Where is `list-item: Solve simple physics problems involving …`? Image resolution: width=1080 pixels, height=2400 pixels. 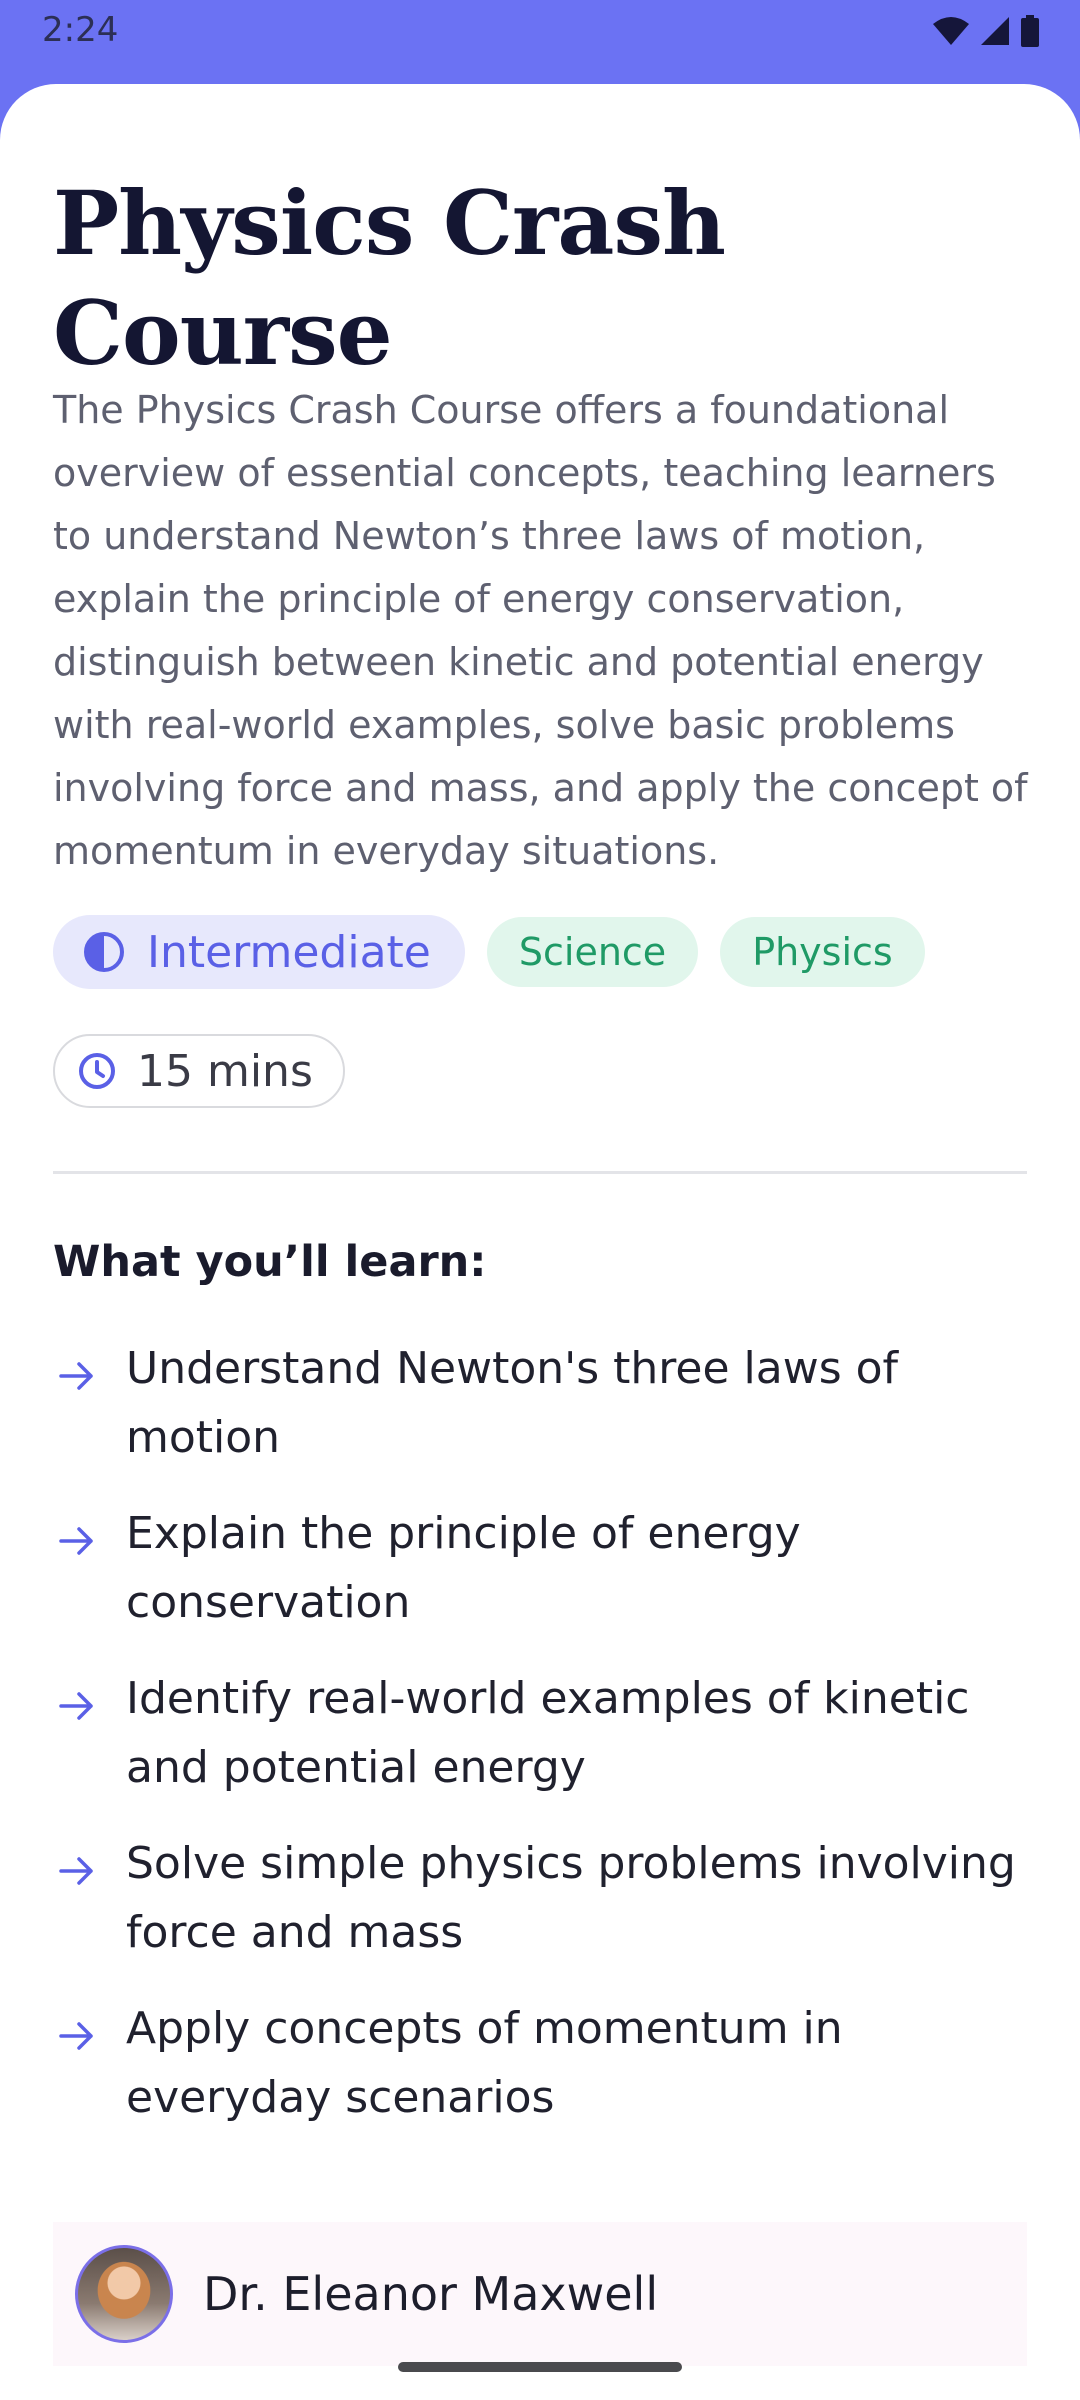 list-item: Solve simple physics problems involving … is located at coordinates (548, 1911).